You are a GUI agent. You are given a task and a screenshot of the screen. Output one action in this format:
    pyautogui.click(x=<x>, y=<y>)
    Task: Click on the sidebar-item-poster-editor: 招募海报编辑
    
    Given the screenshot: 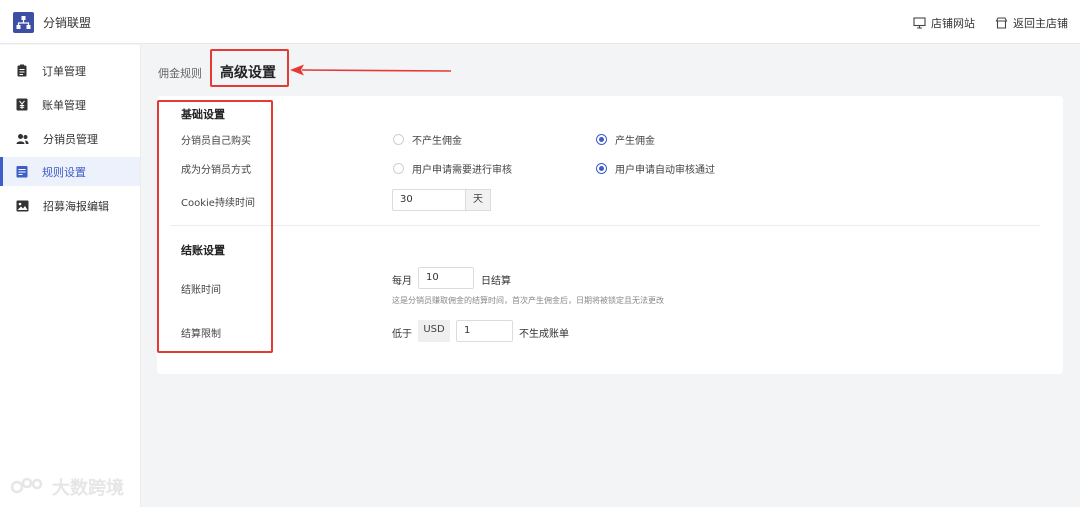 What is the action you would take?
    pyautogui.click(x=70, y=205)
    